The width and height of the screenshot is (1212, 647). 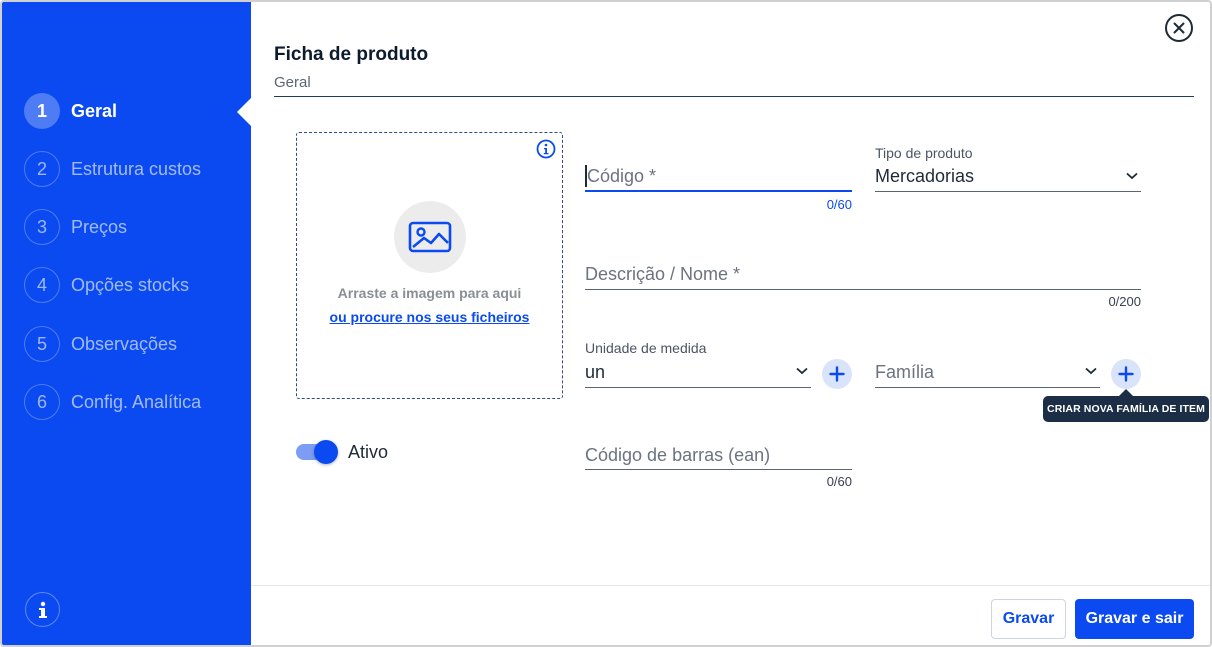 What do you see at coordinates (987, 387) in the screenshot?
I see `familia-underline` at bounding box center [987, 387].